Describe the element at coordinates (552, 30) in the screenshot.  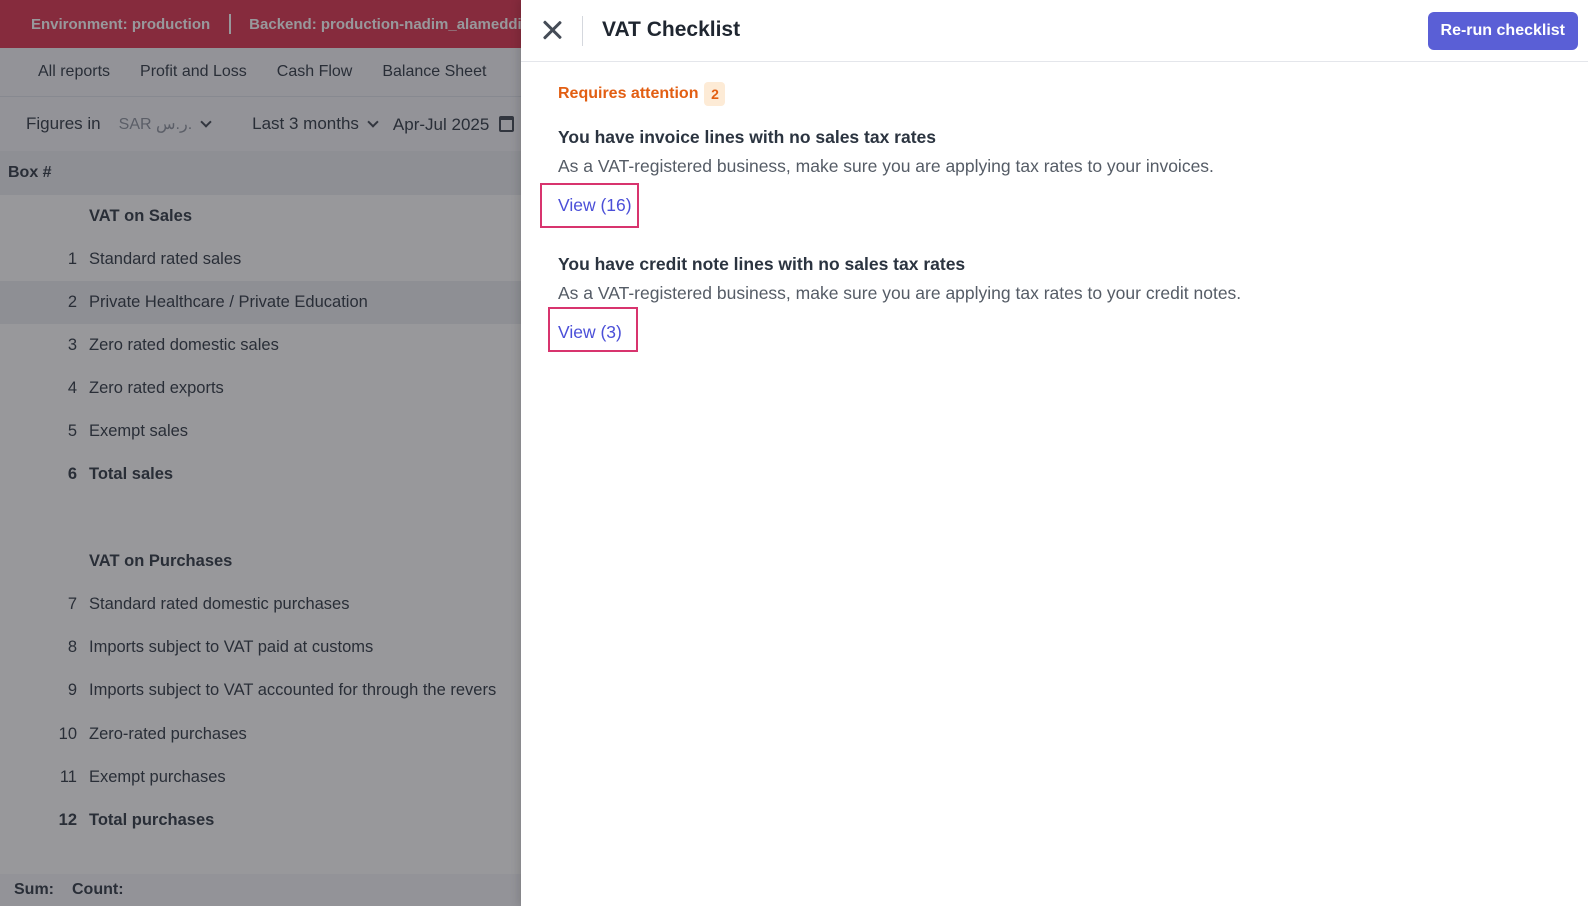
I see `close-icon` at that location.